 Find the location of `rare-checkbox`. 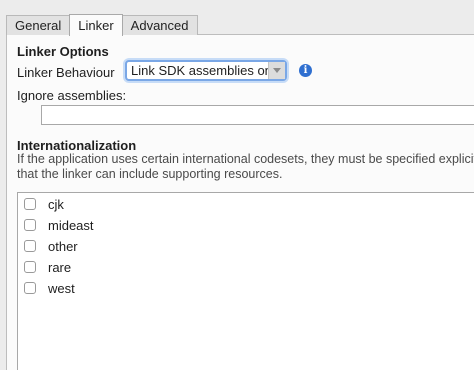

rare-checkbox is located at coordinates (30, 267).